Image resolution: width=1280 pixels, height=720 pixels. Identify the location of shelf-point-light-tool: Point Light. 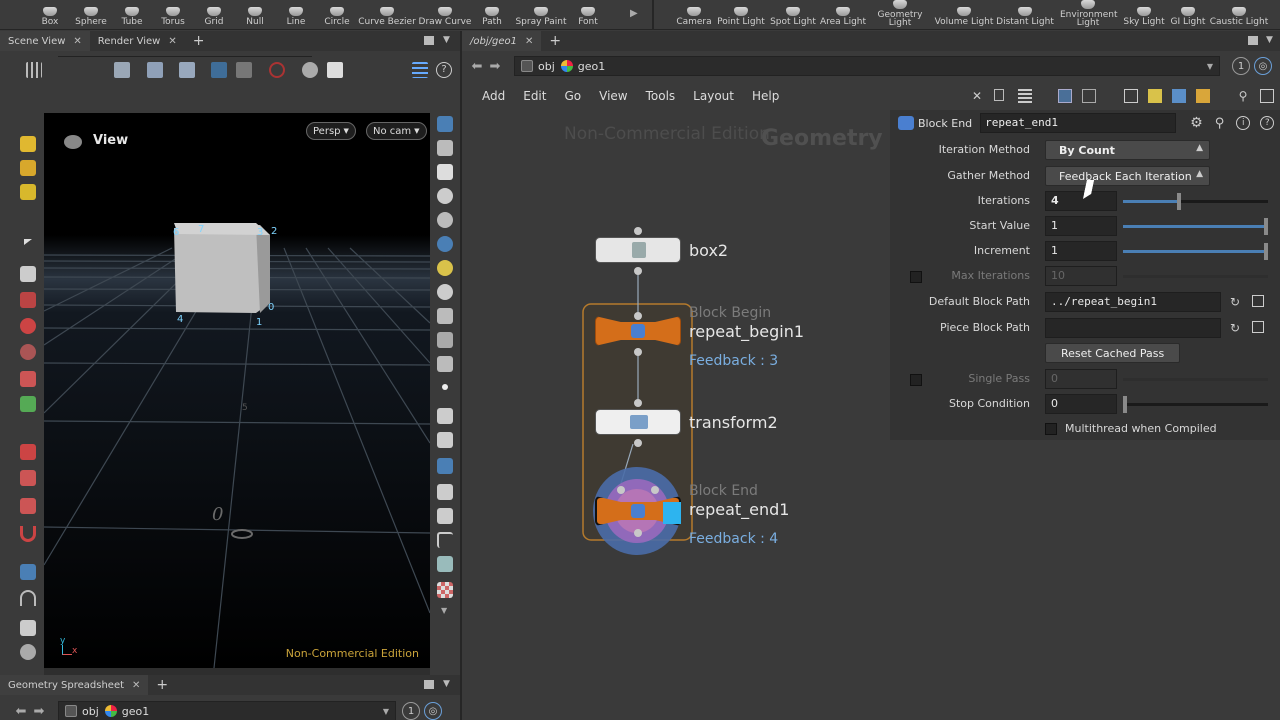
(741, 15).